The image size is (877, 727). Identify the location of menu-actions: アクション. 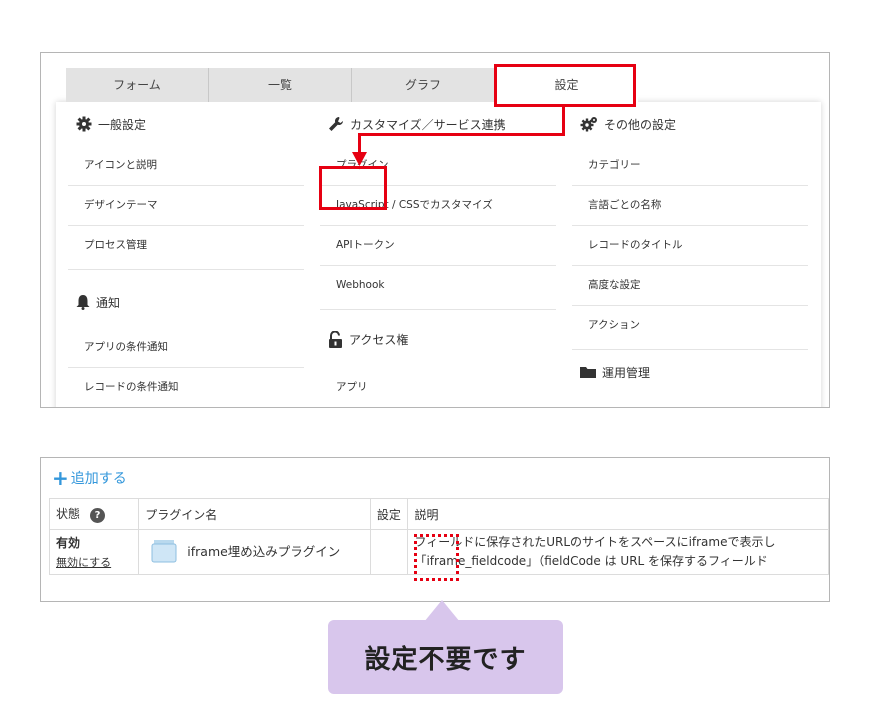
(690, 328).